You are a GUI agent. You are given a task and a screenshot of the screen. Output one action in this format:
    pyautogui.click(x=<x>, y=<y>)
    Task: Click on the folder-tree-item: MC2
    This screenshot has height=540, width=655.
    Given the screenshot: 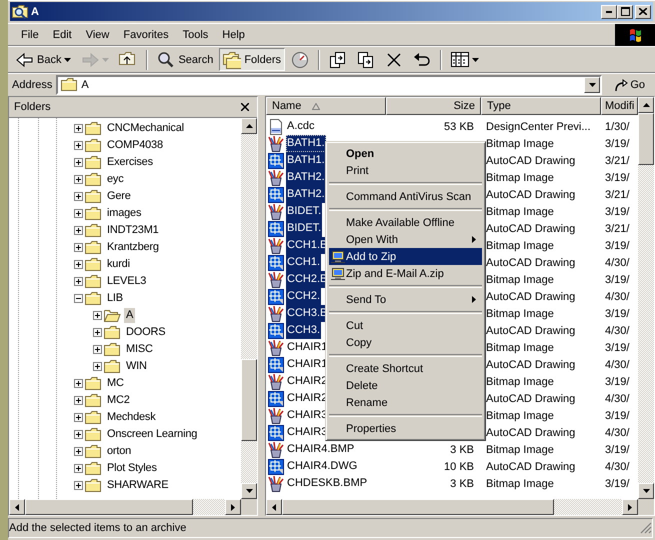 What is the action you would take?
    pyautogui.click(x=118, y=400)
    